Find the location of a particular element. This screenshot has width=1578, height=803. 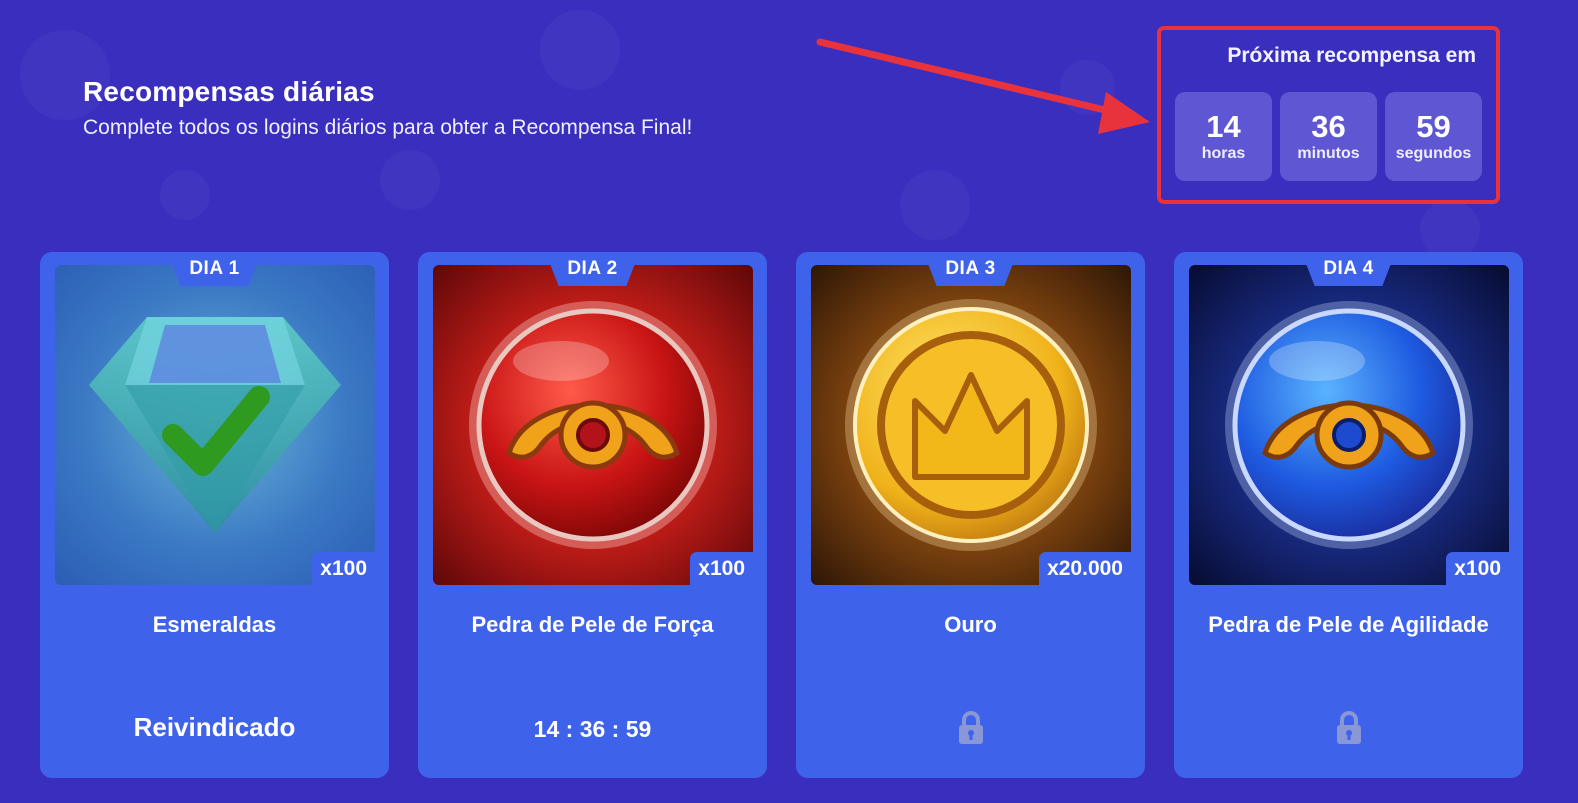

timer-minutes-label: minutos is located at coordinates (1328, 153).